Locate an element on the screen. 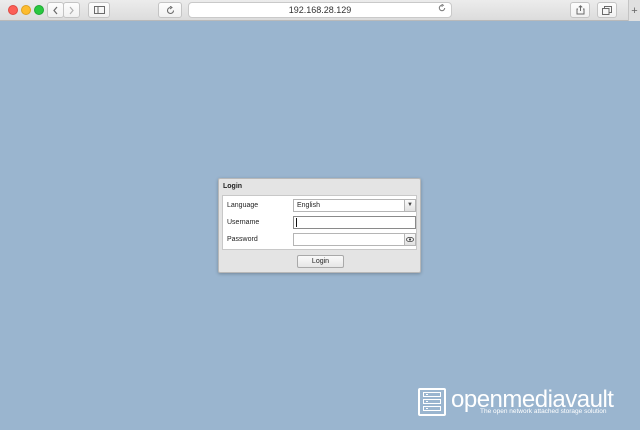 Image resolution: width=640 pixels, height=430 pixels. chevron-left-icon is located at coordinates (55, 10).